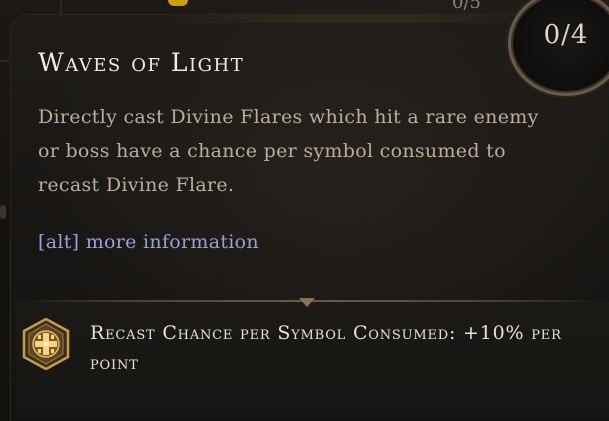 Image resolution: width=609 pixels, height=421 pixels. Describe the element at coordinates (307, 302) in the screenshot. I see `divider-arrow-icon` at that location.